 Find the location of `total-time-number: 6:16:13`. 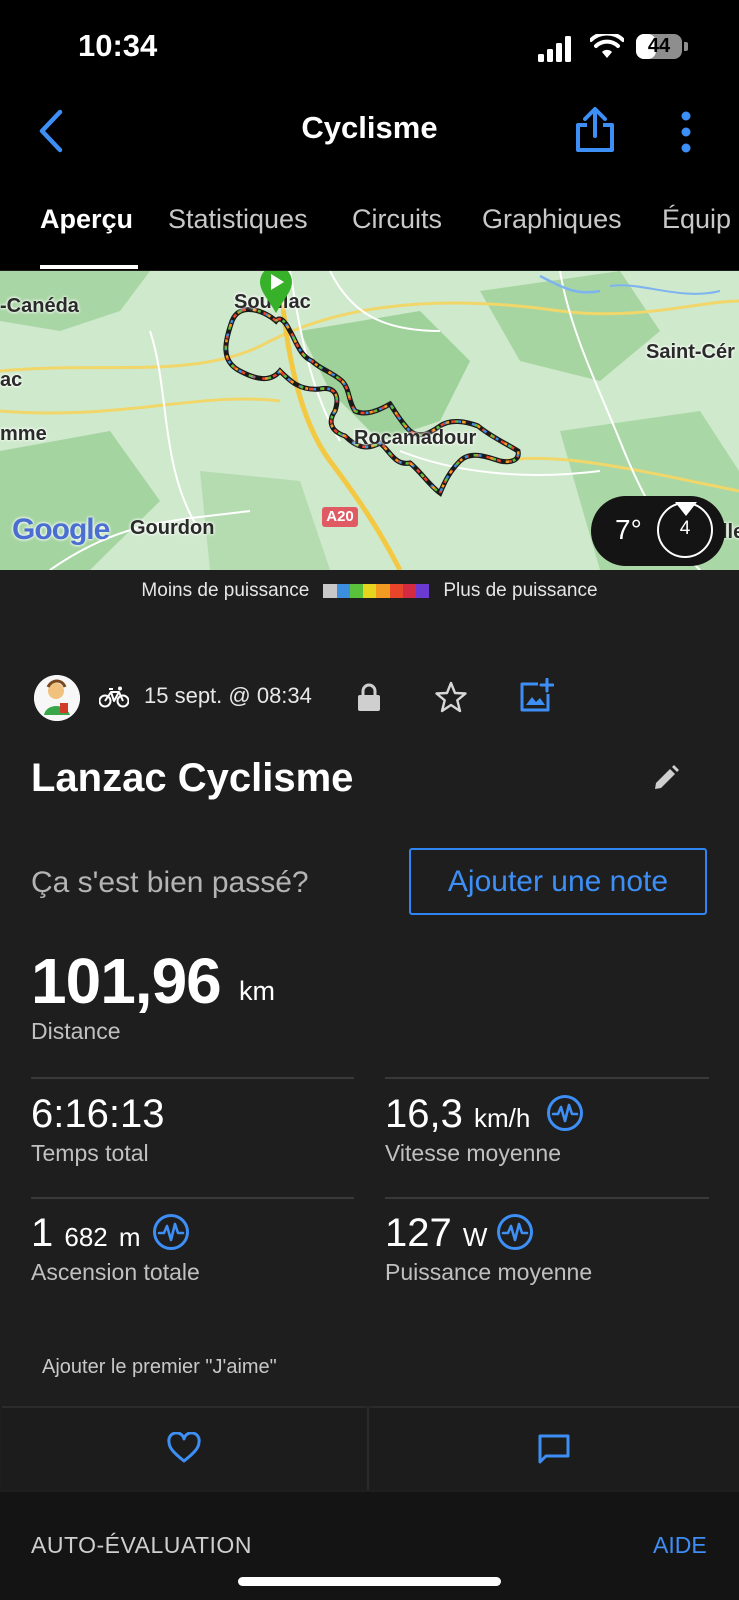

total-time-number: 6:16:13 is located at coordinates (98, 1114).